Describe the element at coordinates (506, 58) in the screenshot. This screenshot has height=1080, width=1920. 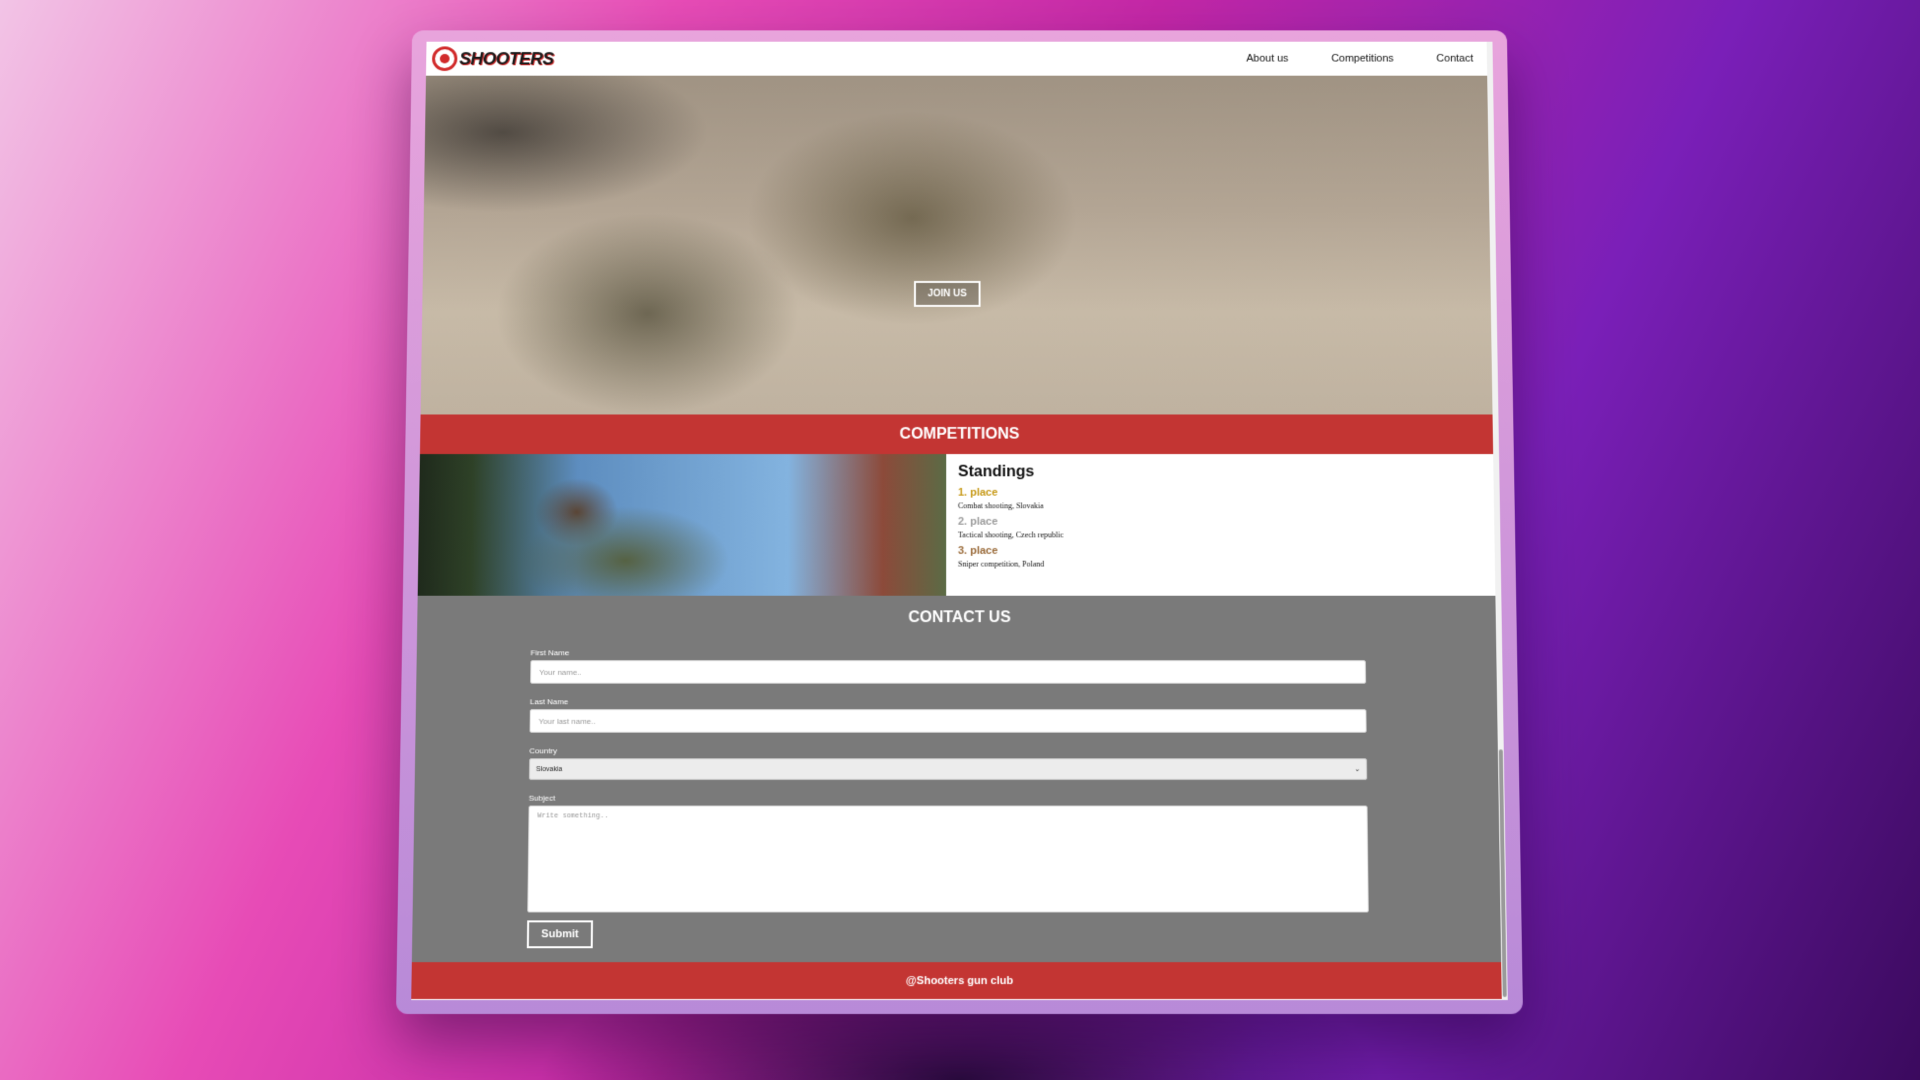
I see `logo-text: SHOOTERS` at that location.